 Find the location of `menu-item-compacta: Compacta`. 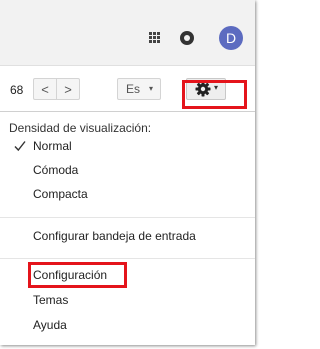

menu-item-compacta: Compacta is located at coordinates (127, 197).